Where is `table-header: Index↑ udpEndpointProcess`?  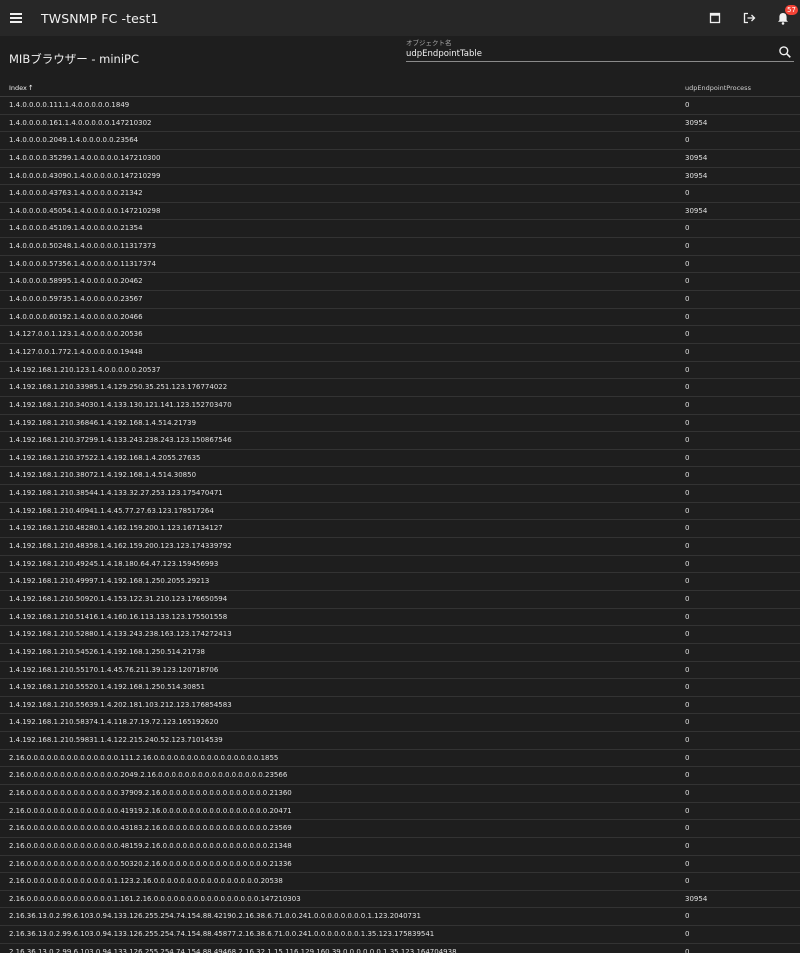 table-header: Index↑ udpEndpointProcess is located at coordinates (400, 88).